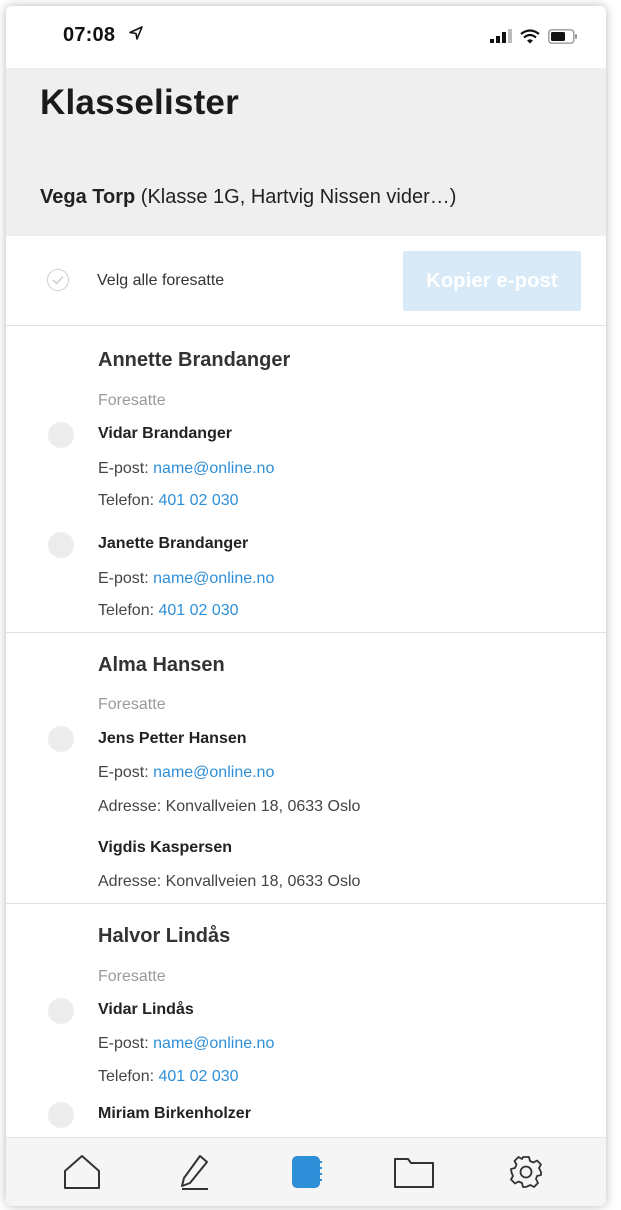  What do you see at coordinates (530, 35) in the screenshot?
I see `wifi-icon` at bounding box center [530, 35].